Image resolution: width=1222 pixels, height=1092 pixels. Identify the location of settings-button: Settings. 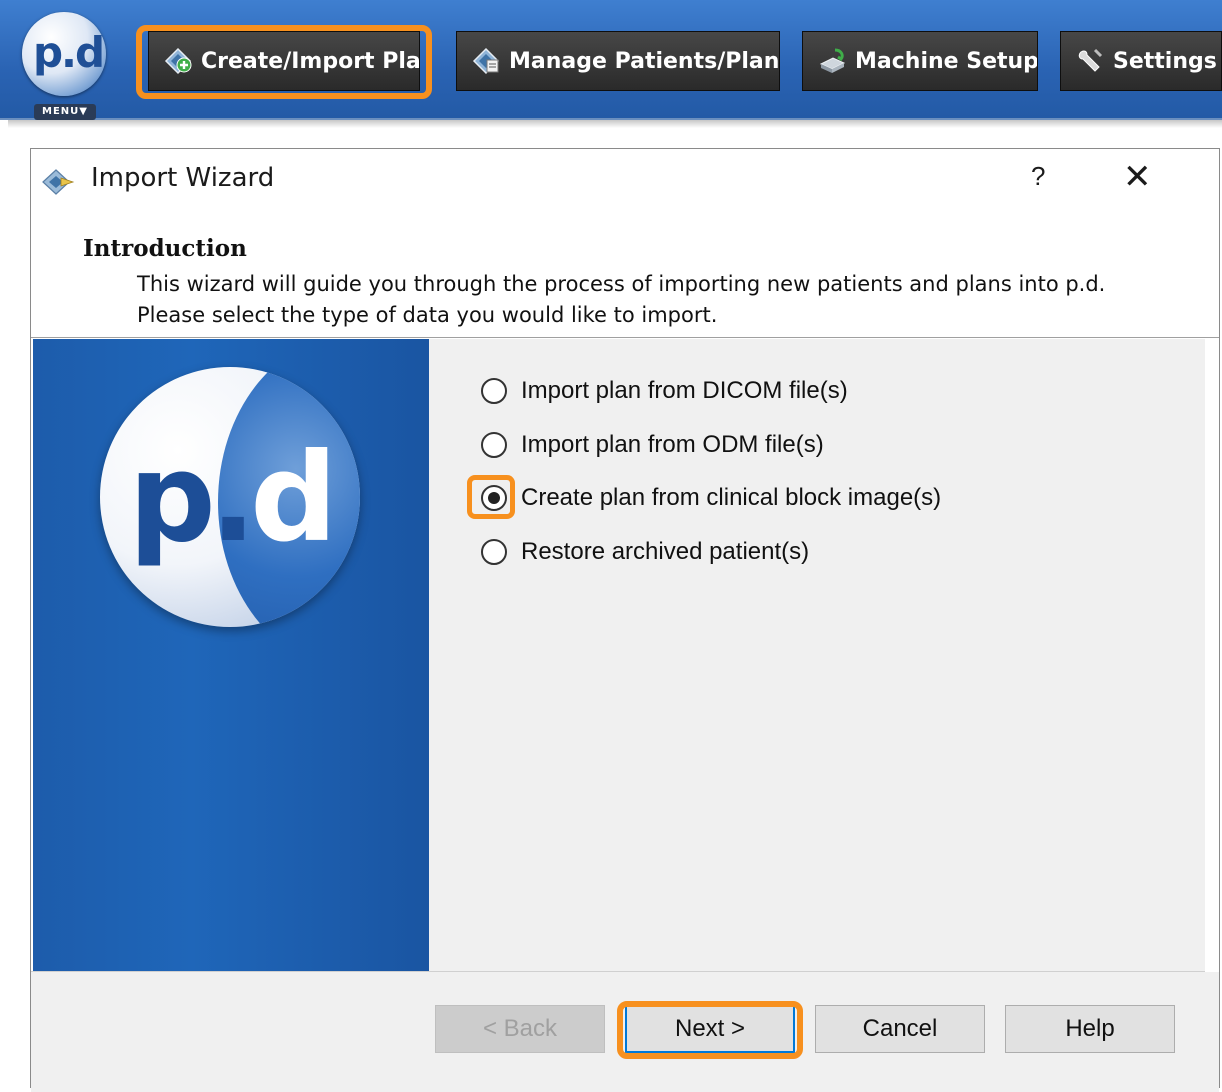
(1141, 61).